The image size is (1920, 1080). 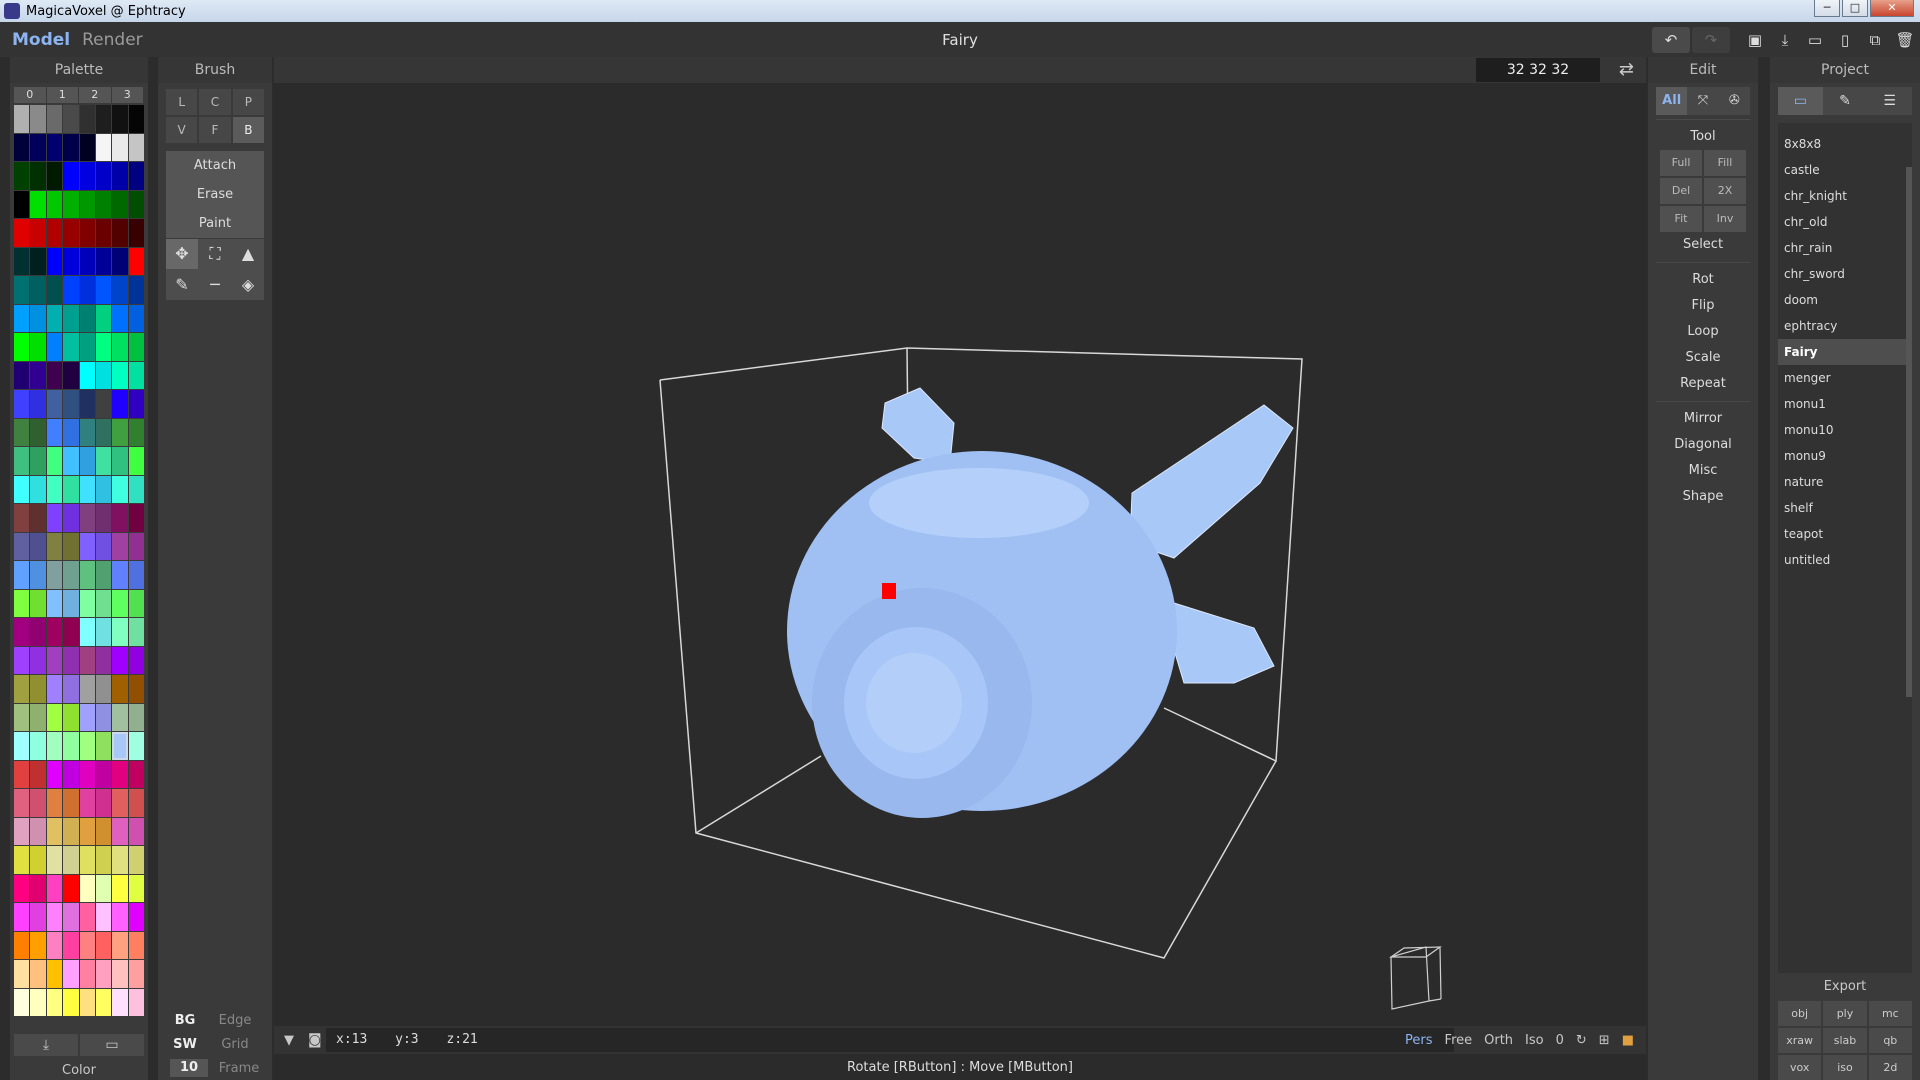 What do you see at coordinates (1845, 404) in the screenshot?
I see `project-item: monu1` at bounding box center [1845, 404].